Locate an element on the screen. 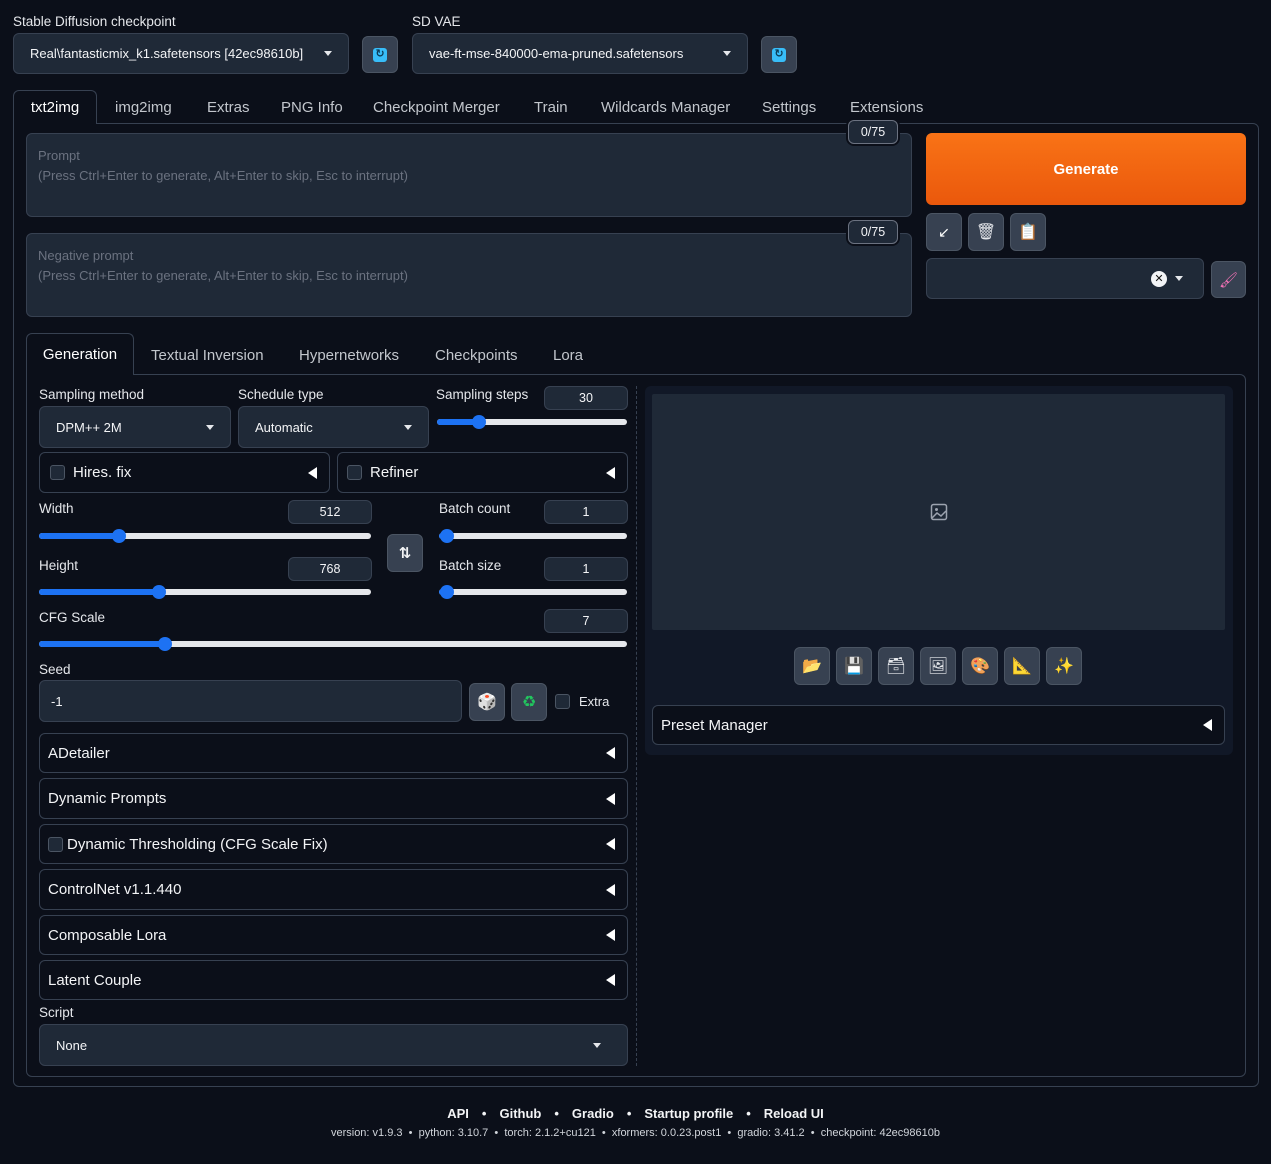 This screenshot has width=1271, height=1164. upscale-button: ✨ is located at coordinates (1064, 666).